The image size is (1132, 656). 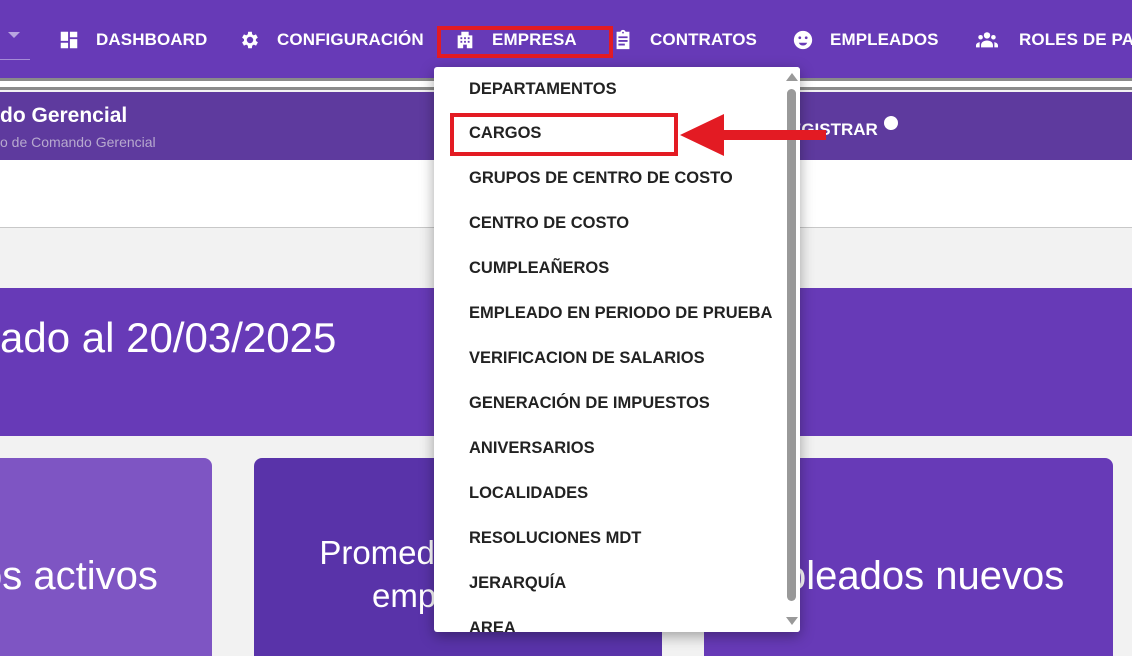 I want to click on menu-item-centro-costo: CENTRO DE COSTO, so click(x=607, y=223).